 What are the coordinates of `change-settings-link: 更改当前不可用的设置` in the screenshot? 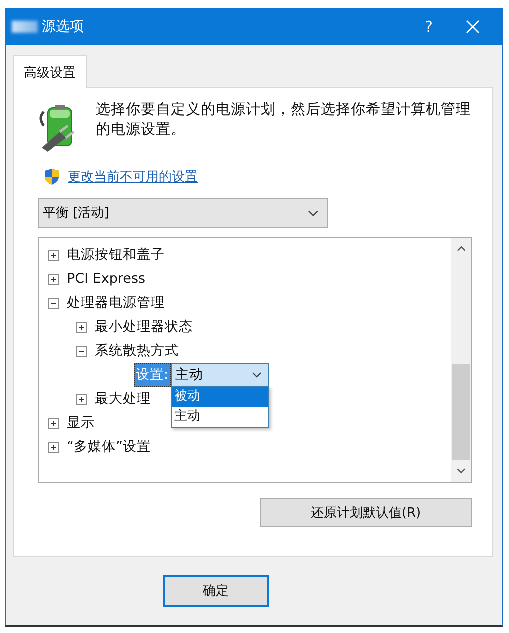 It's located at (133, 177).